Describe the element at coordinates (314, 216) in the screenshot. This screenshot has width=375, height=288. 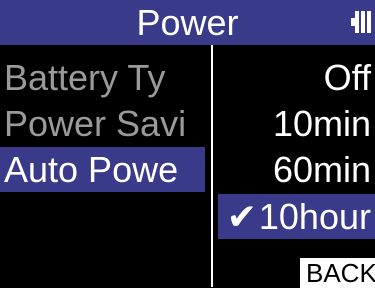
I see `option-10hour-label: 10hour` at that location.